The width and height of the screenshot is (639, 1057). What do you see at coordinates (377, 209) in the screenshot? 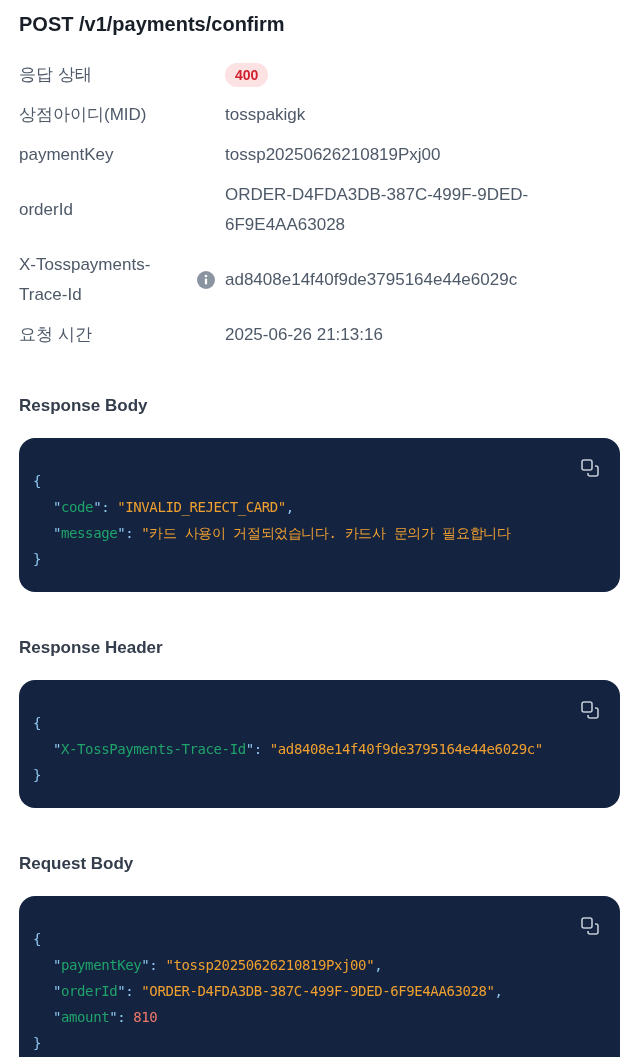
I see `field-value: ORDER-D4FDA3DB-387C-499F-9DED-6F9E4AA63028` at bounding box center [377, 209].